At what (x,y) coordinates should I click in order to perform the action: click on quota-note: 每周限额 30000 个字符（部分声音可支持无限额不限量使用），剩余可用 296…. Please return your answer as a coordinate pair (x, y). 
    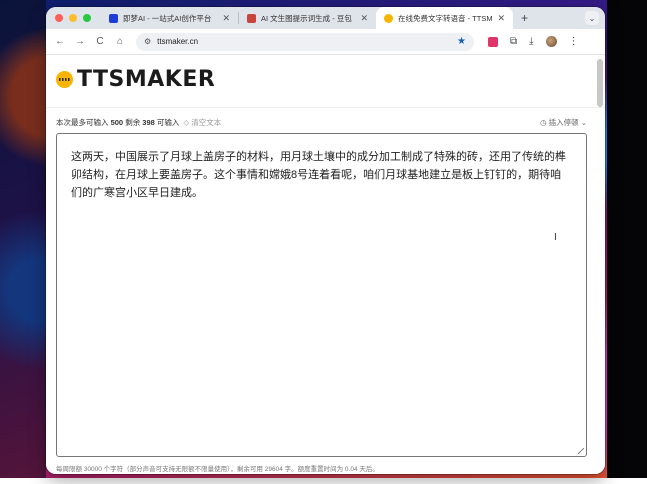
    Looking at the image, I should click on (217, 469).